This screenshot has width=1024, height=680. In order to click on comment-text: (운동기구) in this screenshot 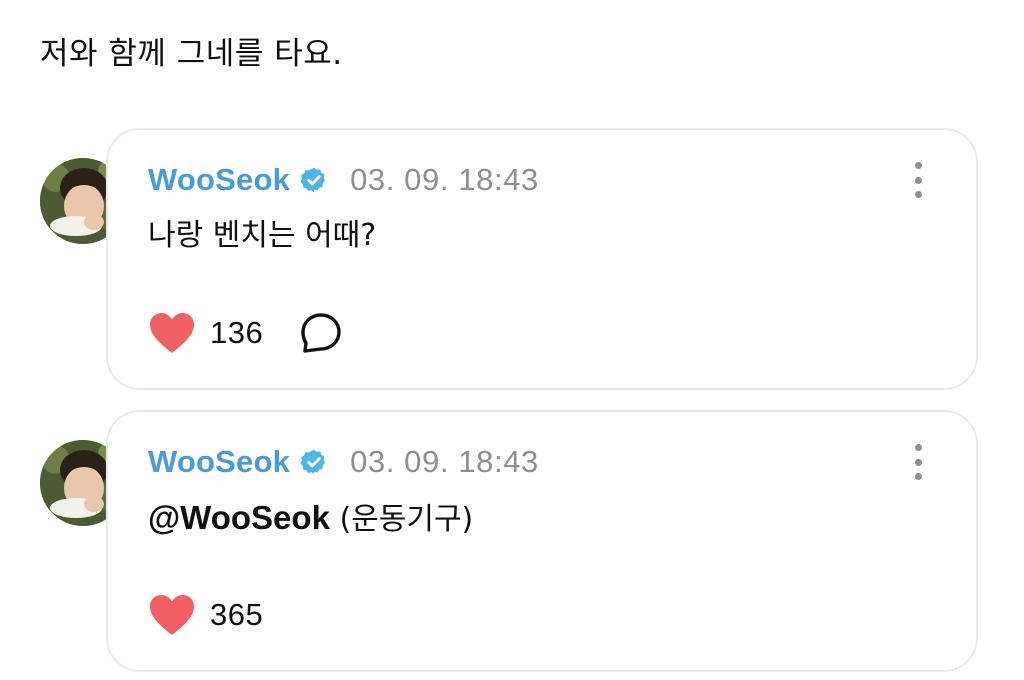, I will do `click(401, 519)`.